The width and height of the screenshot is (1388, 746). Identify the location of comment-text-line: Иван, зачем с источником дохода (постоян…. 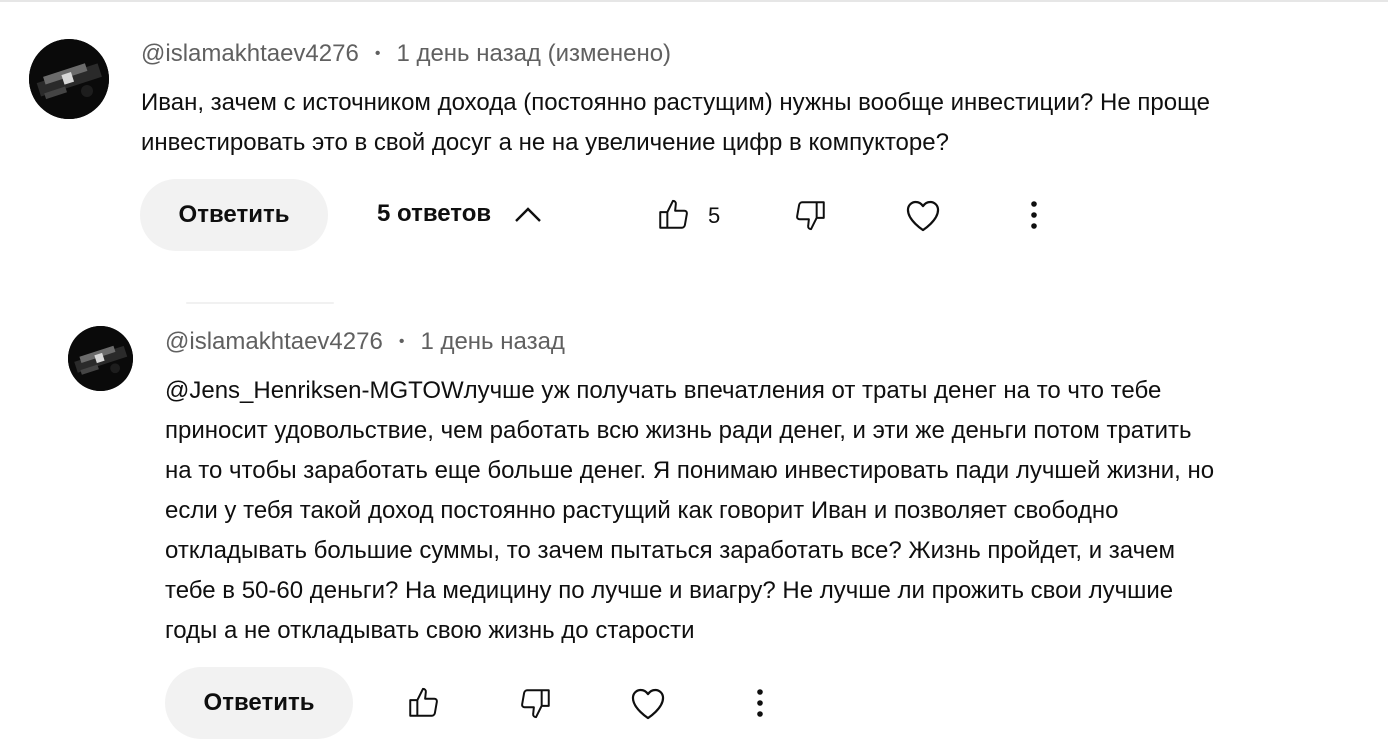
(675, 102).